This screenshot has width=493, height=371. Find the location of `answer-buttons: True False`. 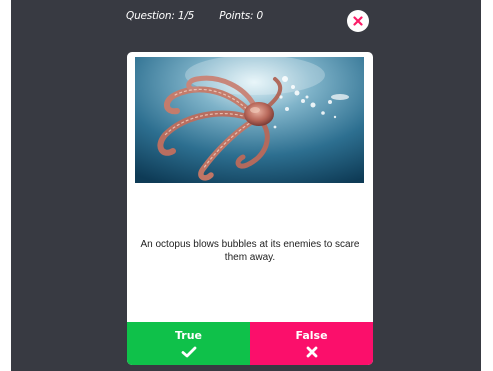

answer-buttons: True False is located at coordinates (250, 343).